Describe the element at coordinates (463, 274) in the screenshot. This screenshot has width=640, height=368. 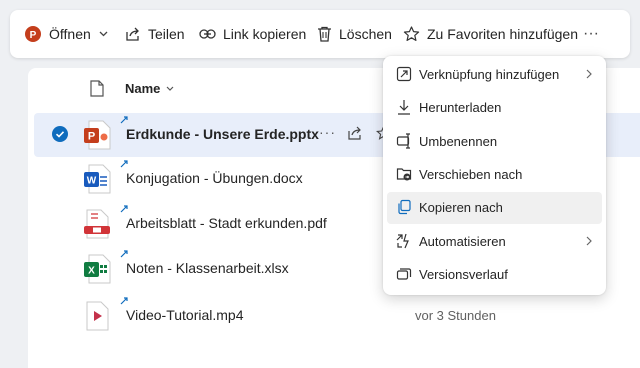
I see `menu-item-label: Versionsverlauf` at that location.